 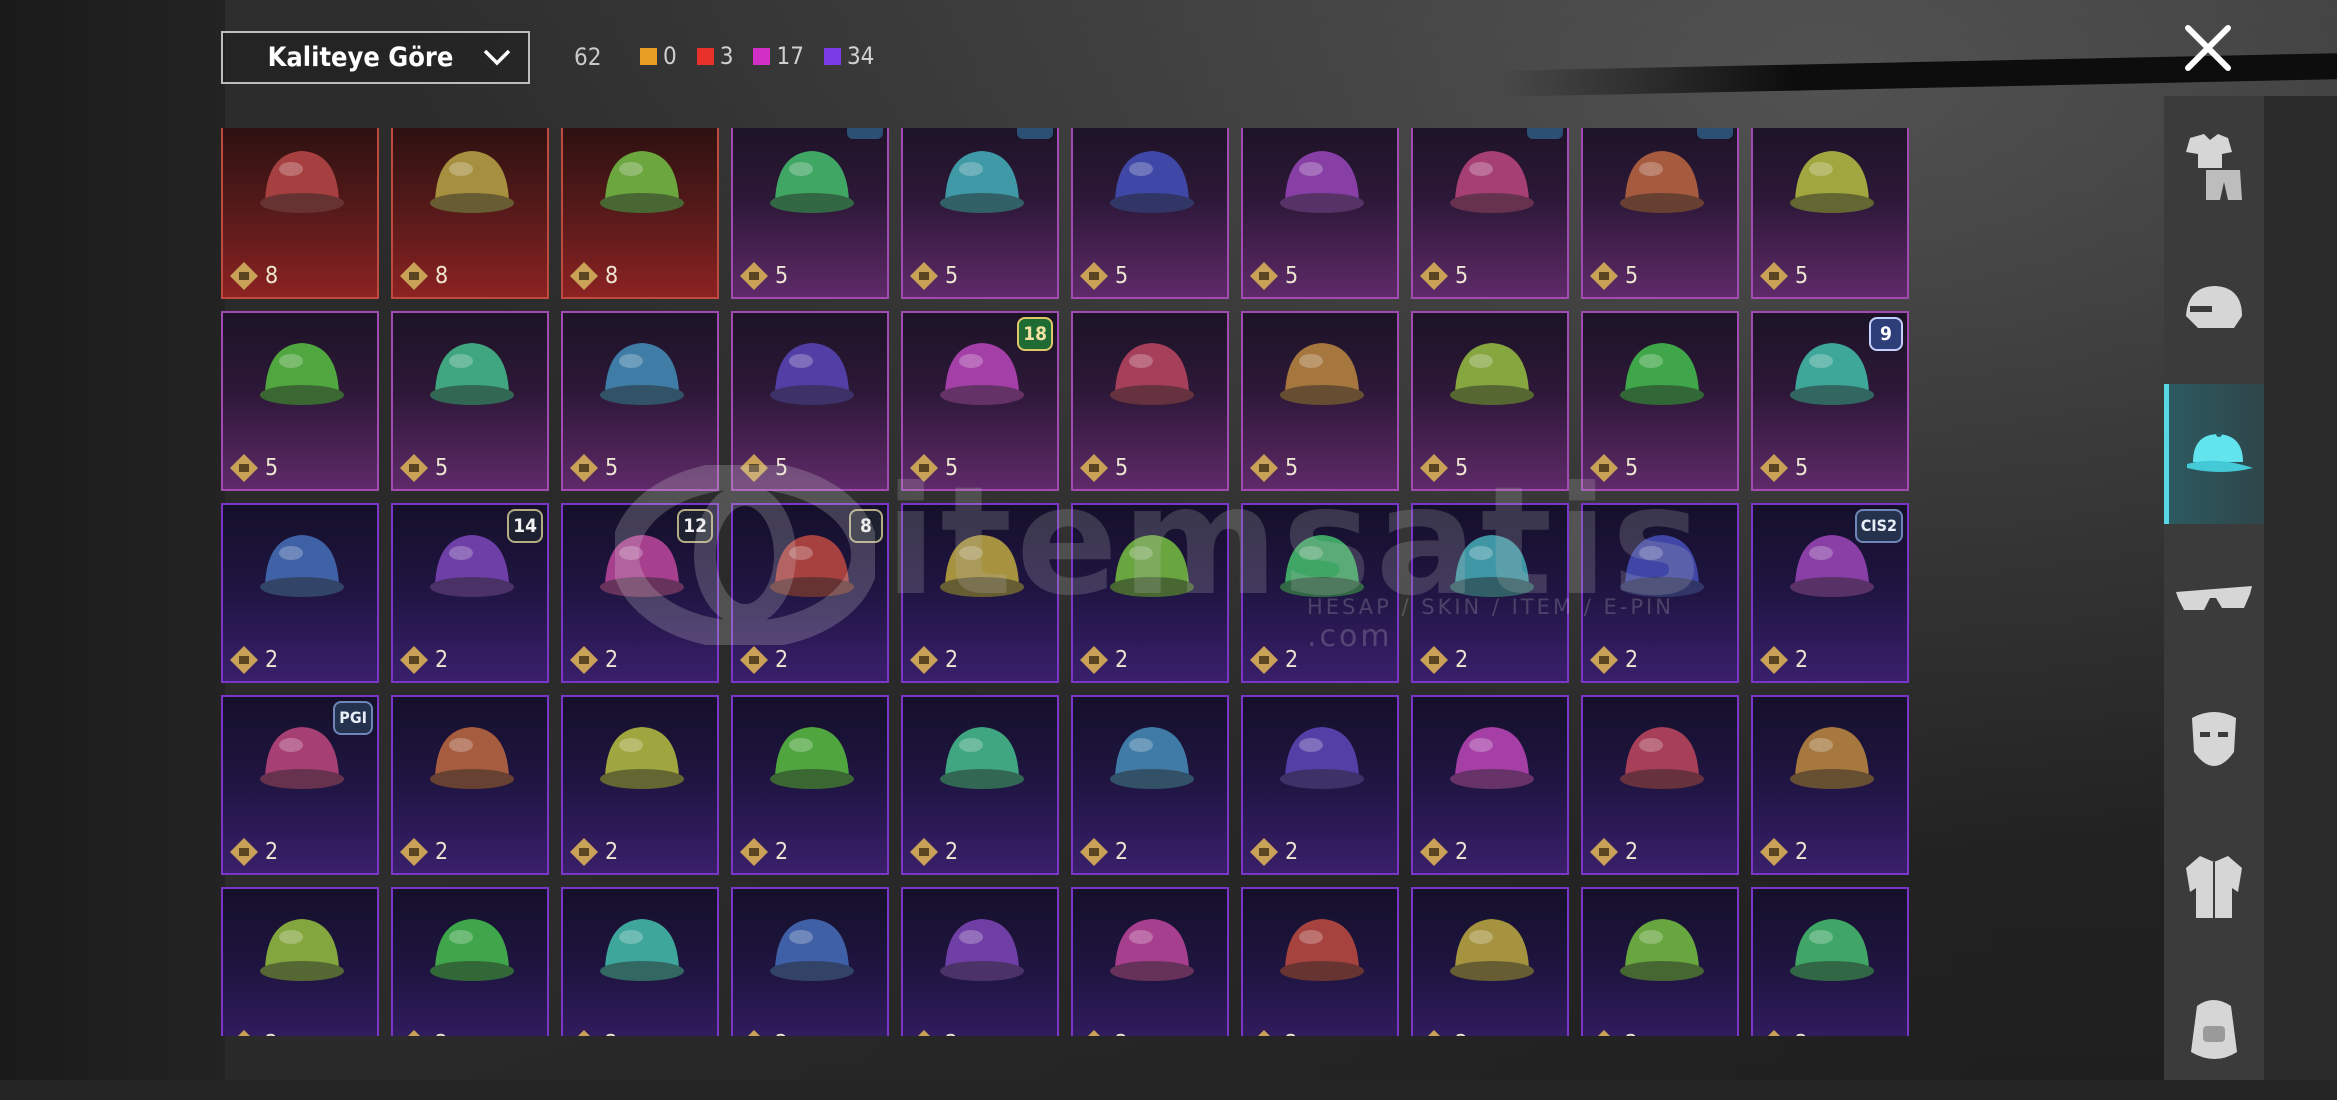 What do you see at coordinates (2214, 166) in the screenshot?
I see `category-outfit` at bounding box center [2214, 166].